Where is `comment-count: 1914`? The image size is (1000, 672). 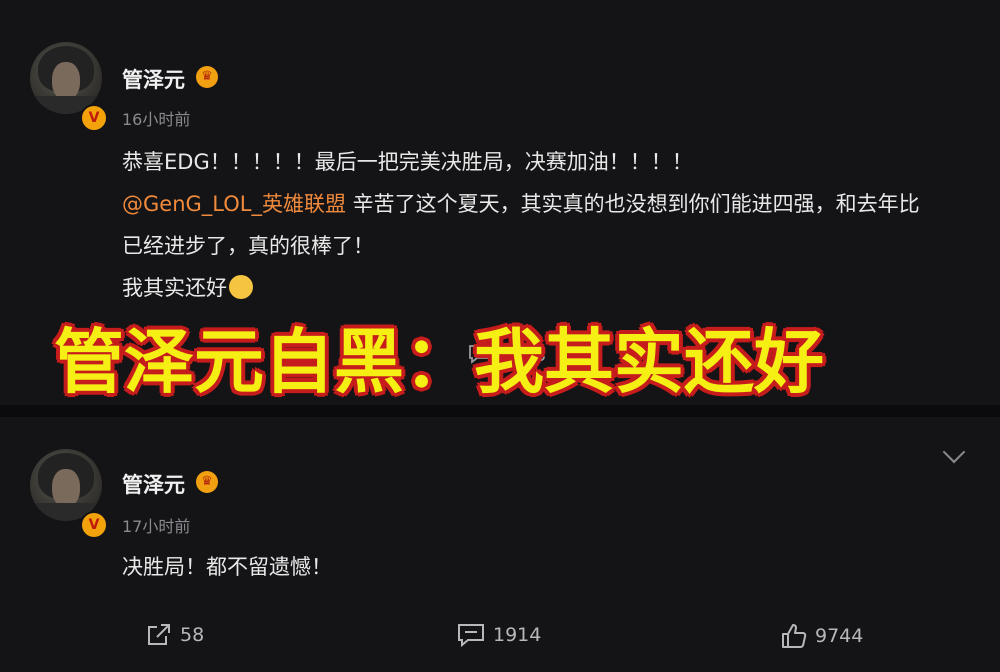 comment-count: 1914 is located at coordinates (517, 635).